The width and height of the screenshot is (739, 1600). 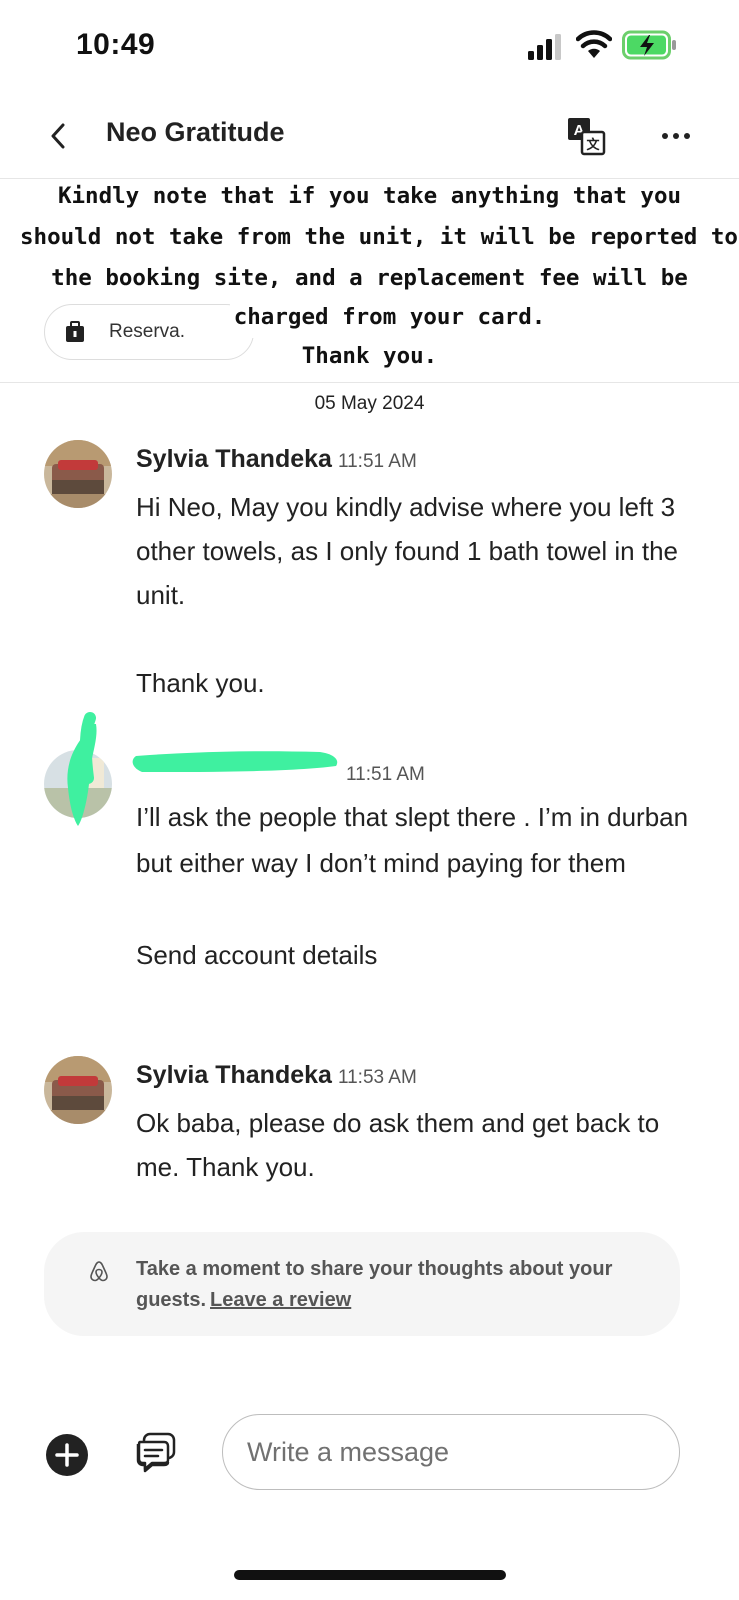 What do you see at coordinates (649, 45) in the screenshot?
I see `battery-charging-icon` at bounding box center [649, 45].